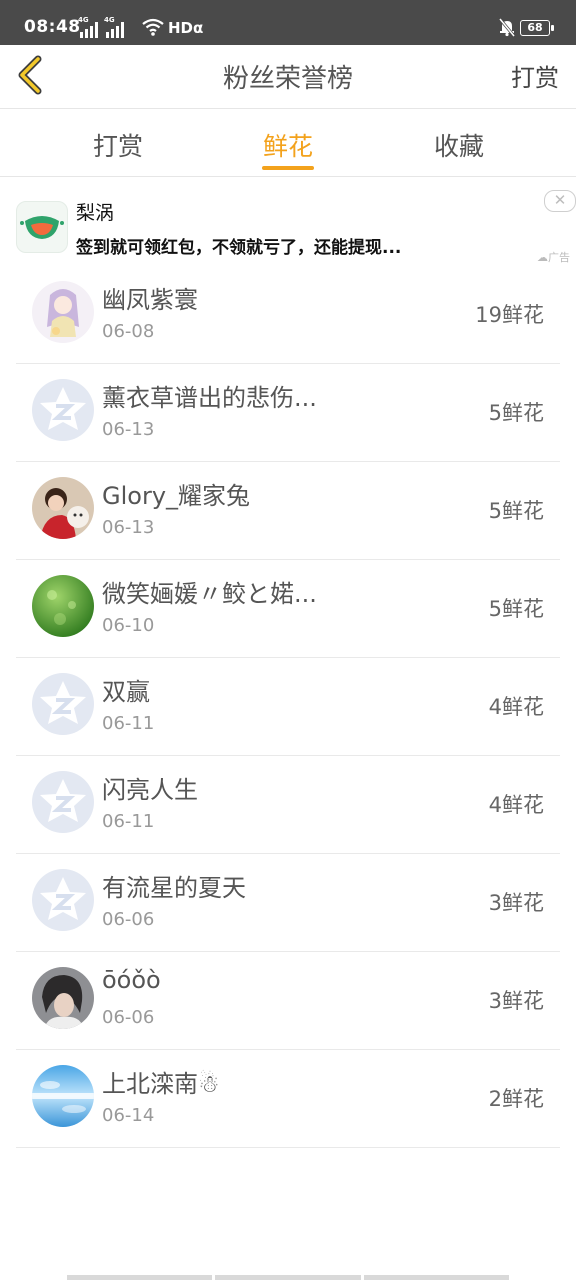 The height and width of the screenshot is (1280, 576). What do you see at coordinates (507, 27) in the screenshot?
I see `mute-bell-icon` at bounding box center [507, 27].